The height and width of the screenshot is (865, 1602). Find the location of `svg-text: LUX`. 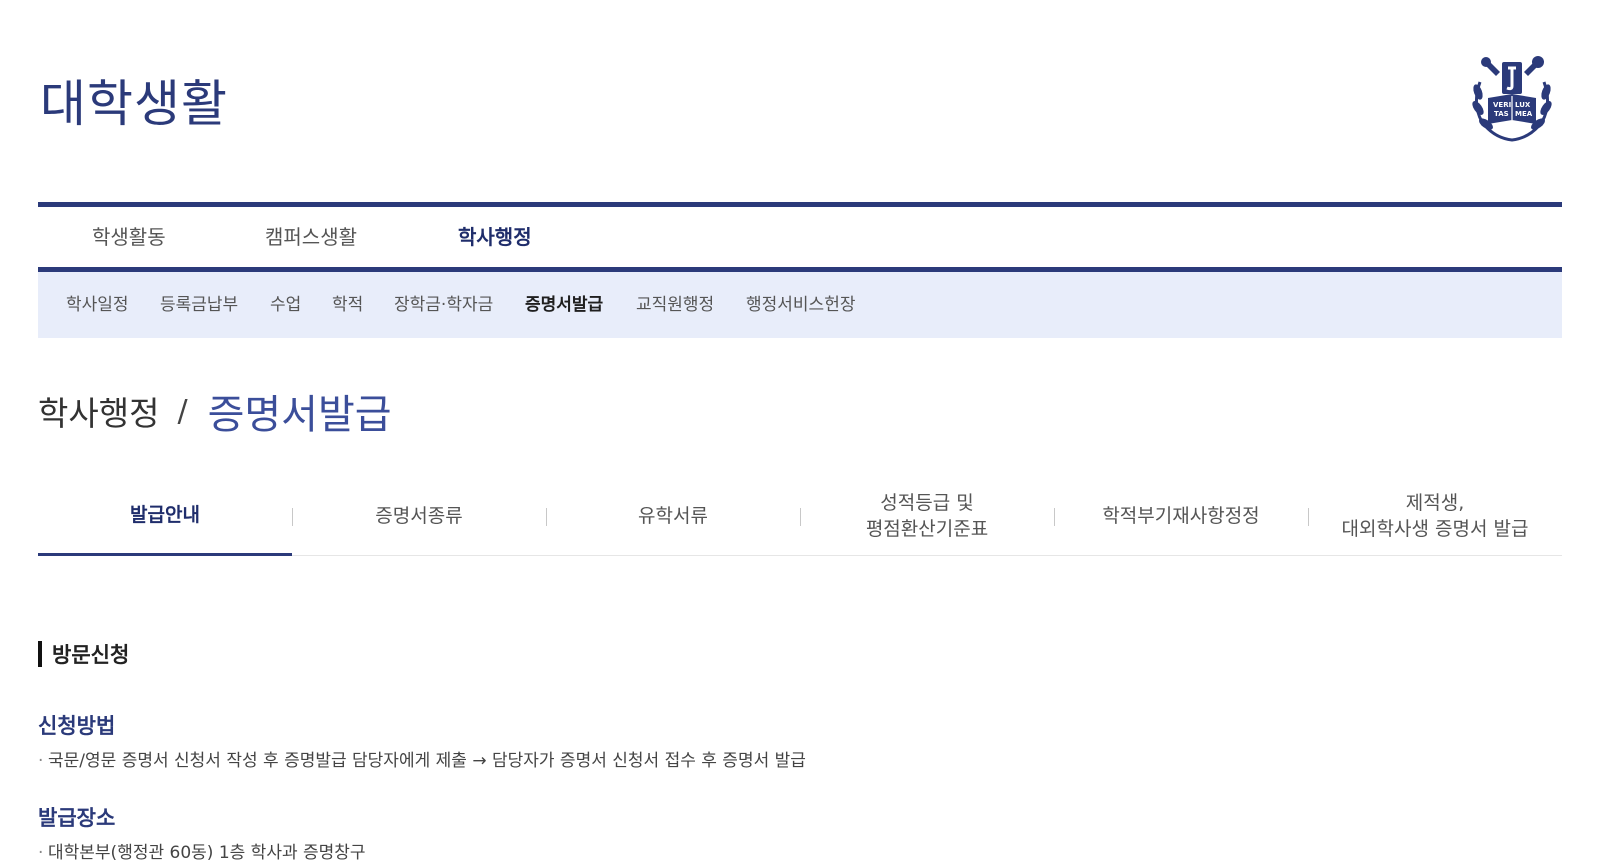

svg-text: LUX is located at coordinates (1523, 105).